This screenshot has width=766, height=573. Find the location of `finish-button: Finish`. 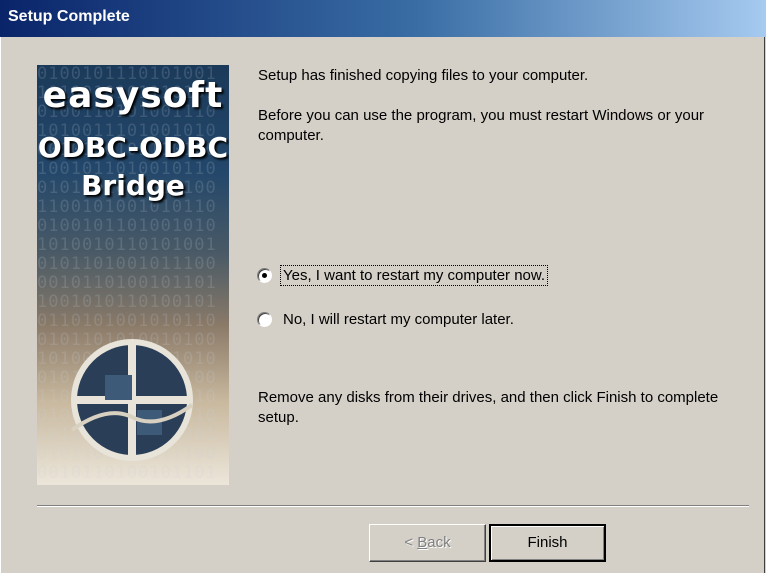

finish-button: Finish is located at coordinates (547, 543).